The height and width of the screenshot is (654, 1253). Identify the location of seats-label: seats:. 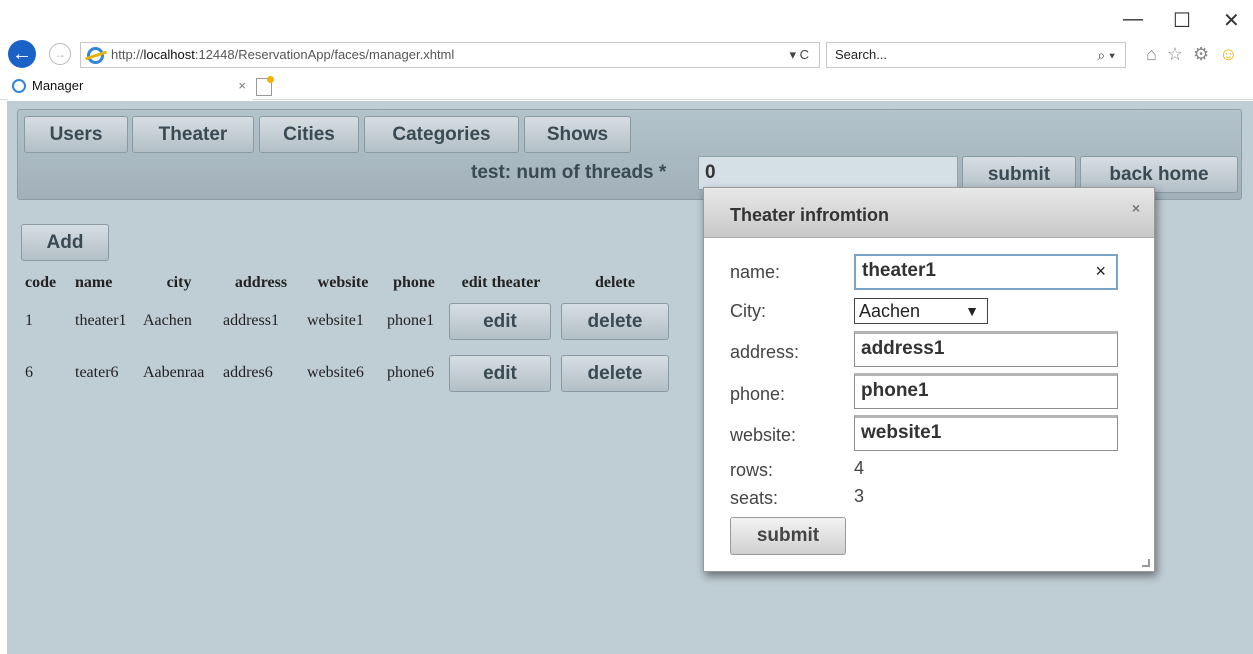
(754, 498).